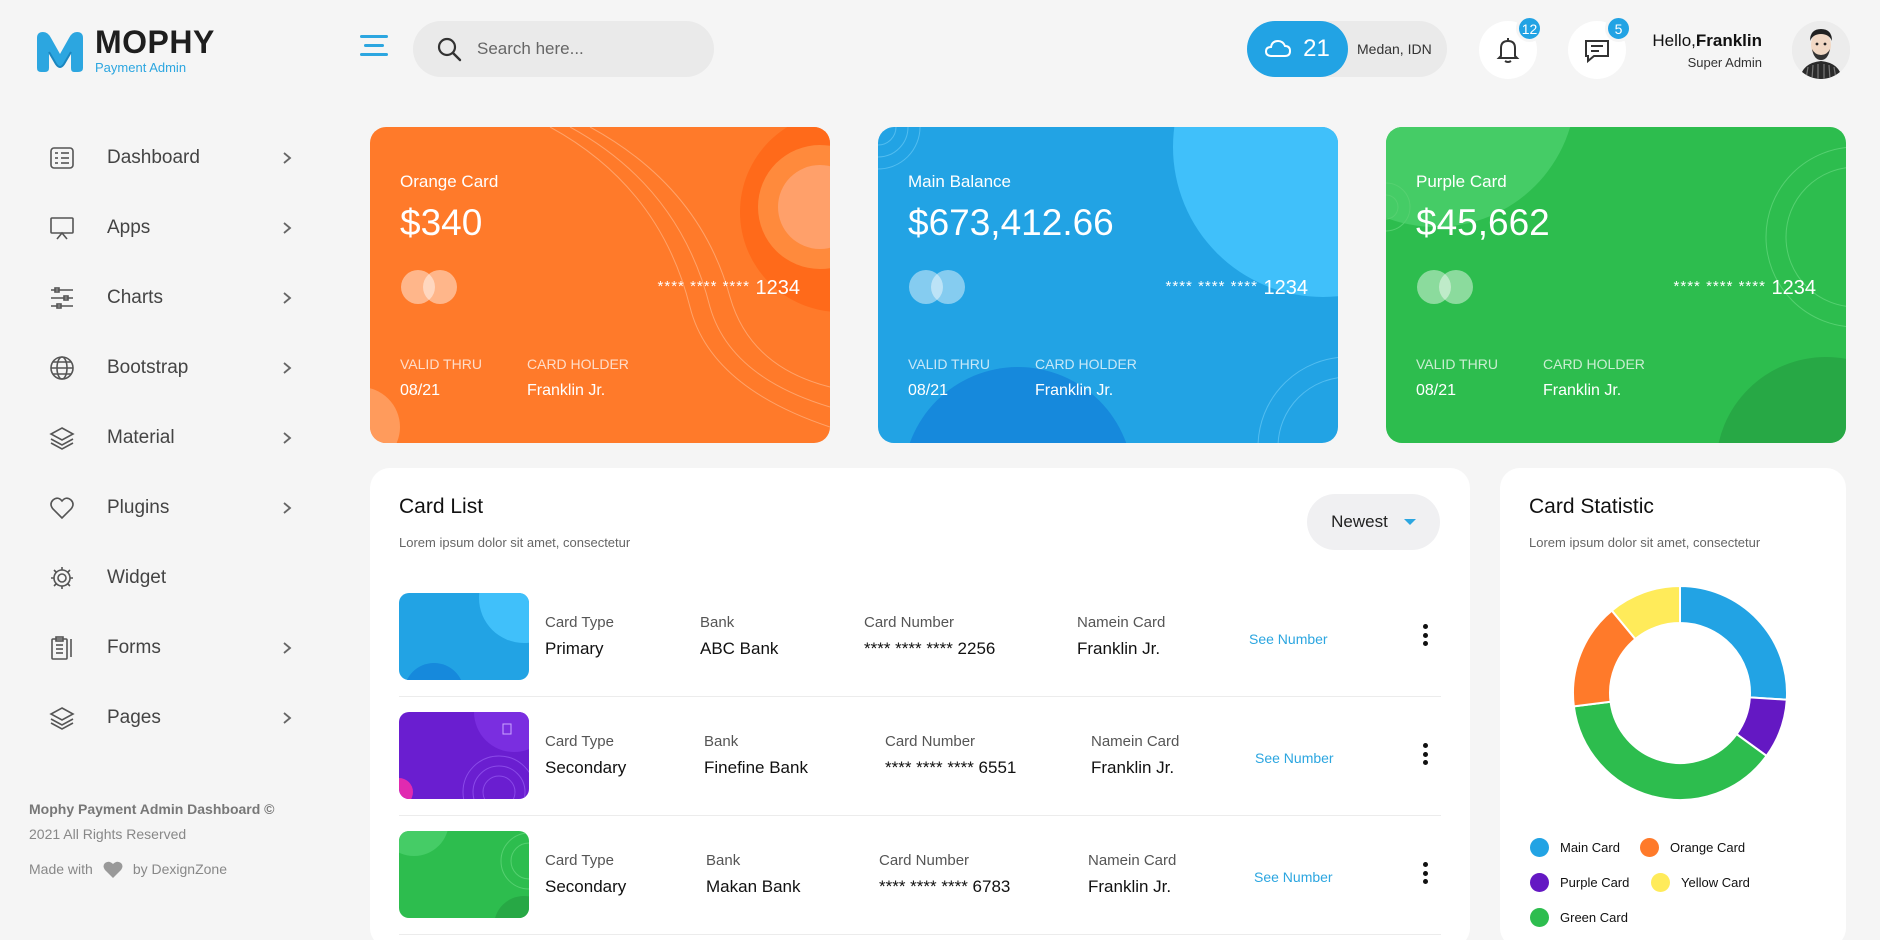  What do you see at coordinates (374, 54) in the screenshot?
I see `hamburger-line` at bounding box center [374, 54].